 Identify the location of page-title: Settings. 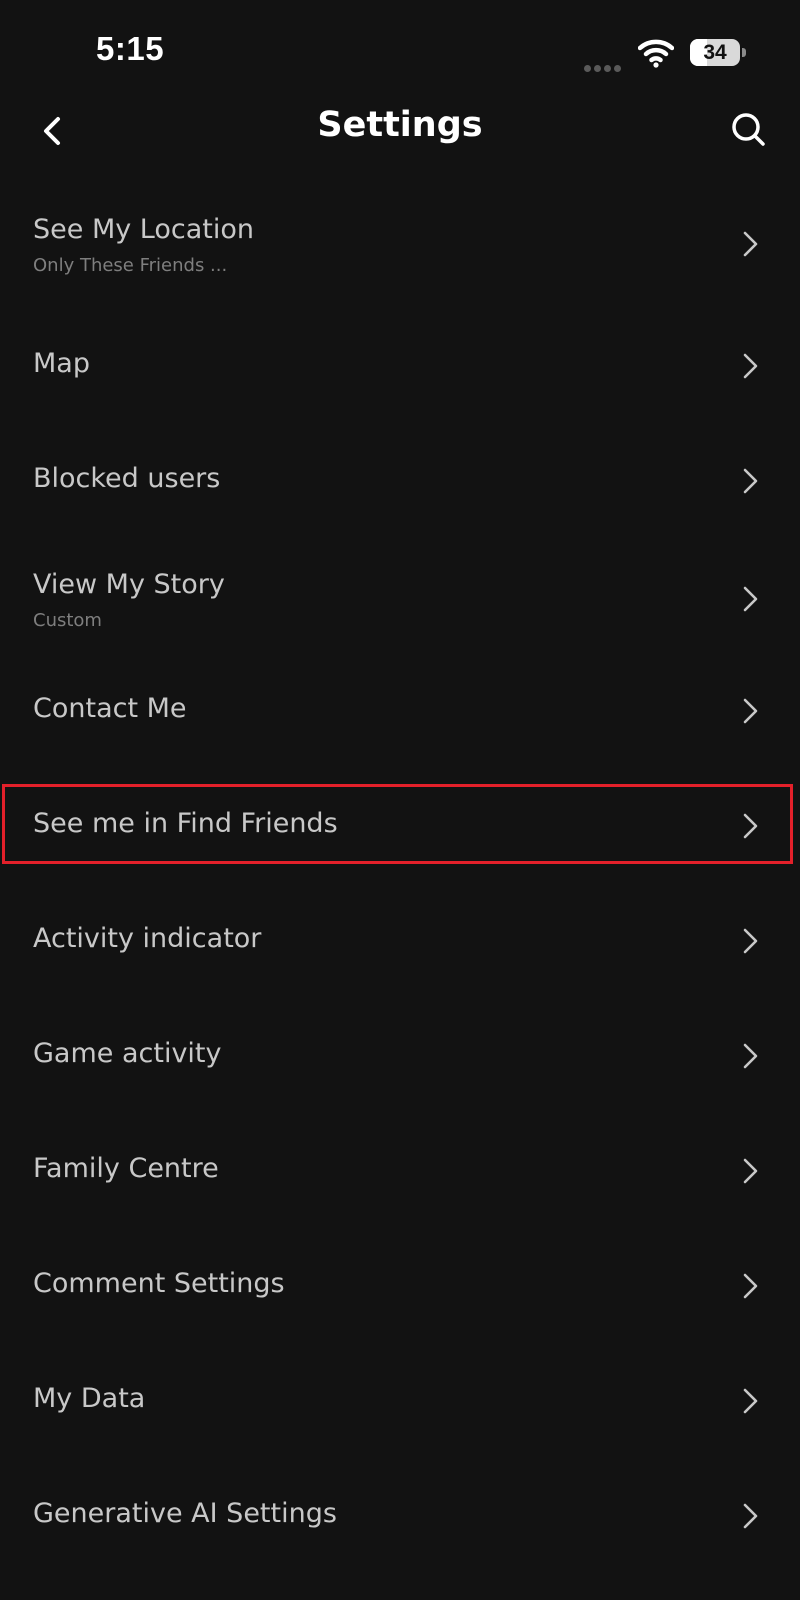
(400, 125).